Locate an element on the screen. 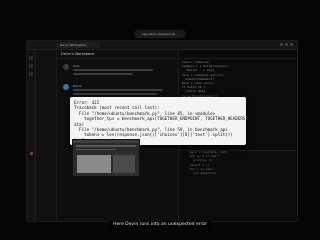 The width and height of the screenshot is (320, 240). thumbnail-sidebar is located at coordinates (124, 164).